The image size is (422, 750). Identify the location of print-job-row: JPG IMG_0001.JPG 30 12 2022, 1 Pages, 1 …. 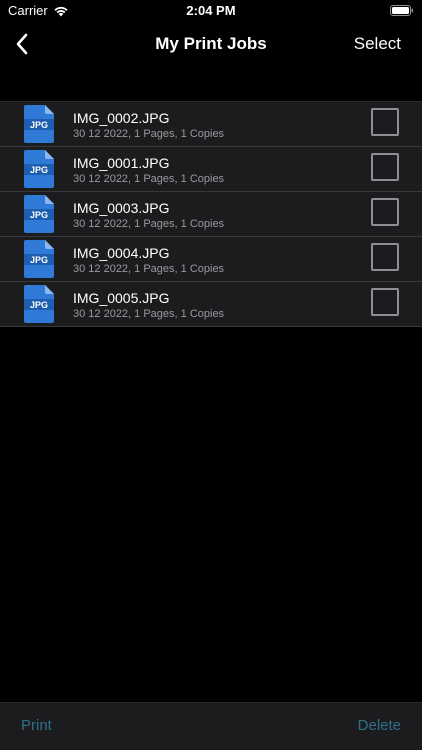
(211, 169).